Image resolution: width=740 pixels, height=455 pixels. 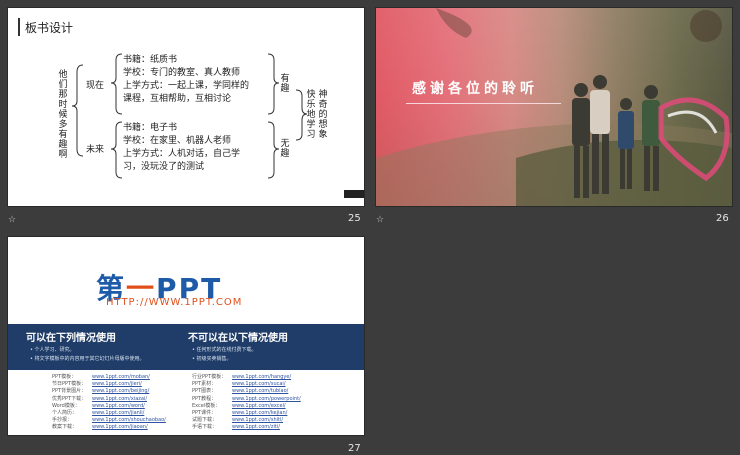 I want to click on link-row: Word模板： www.1ppt.com/word/, so click(x=109, y=406).